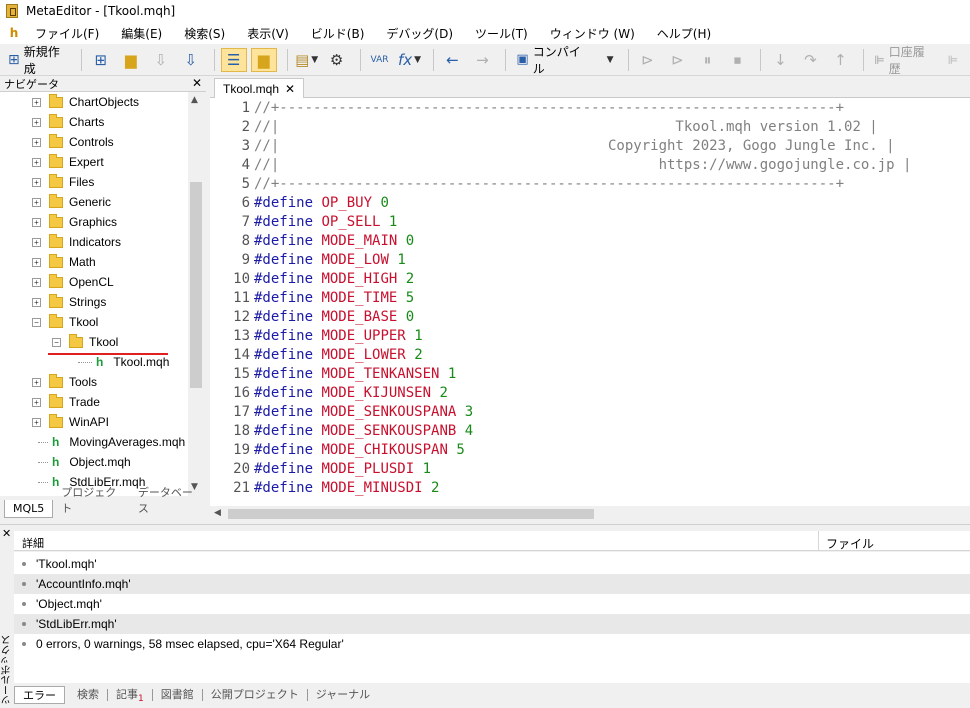 The height and width of the screenshot is (708, 970). I want to click on editor-hscrollbar: ◀, so click(590, 514).